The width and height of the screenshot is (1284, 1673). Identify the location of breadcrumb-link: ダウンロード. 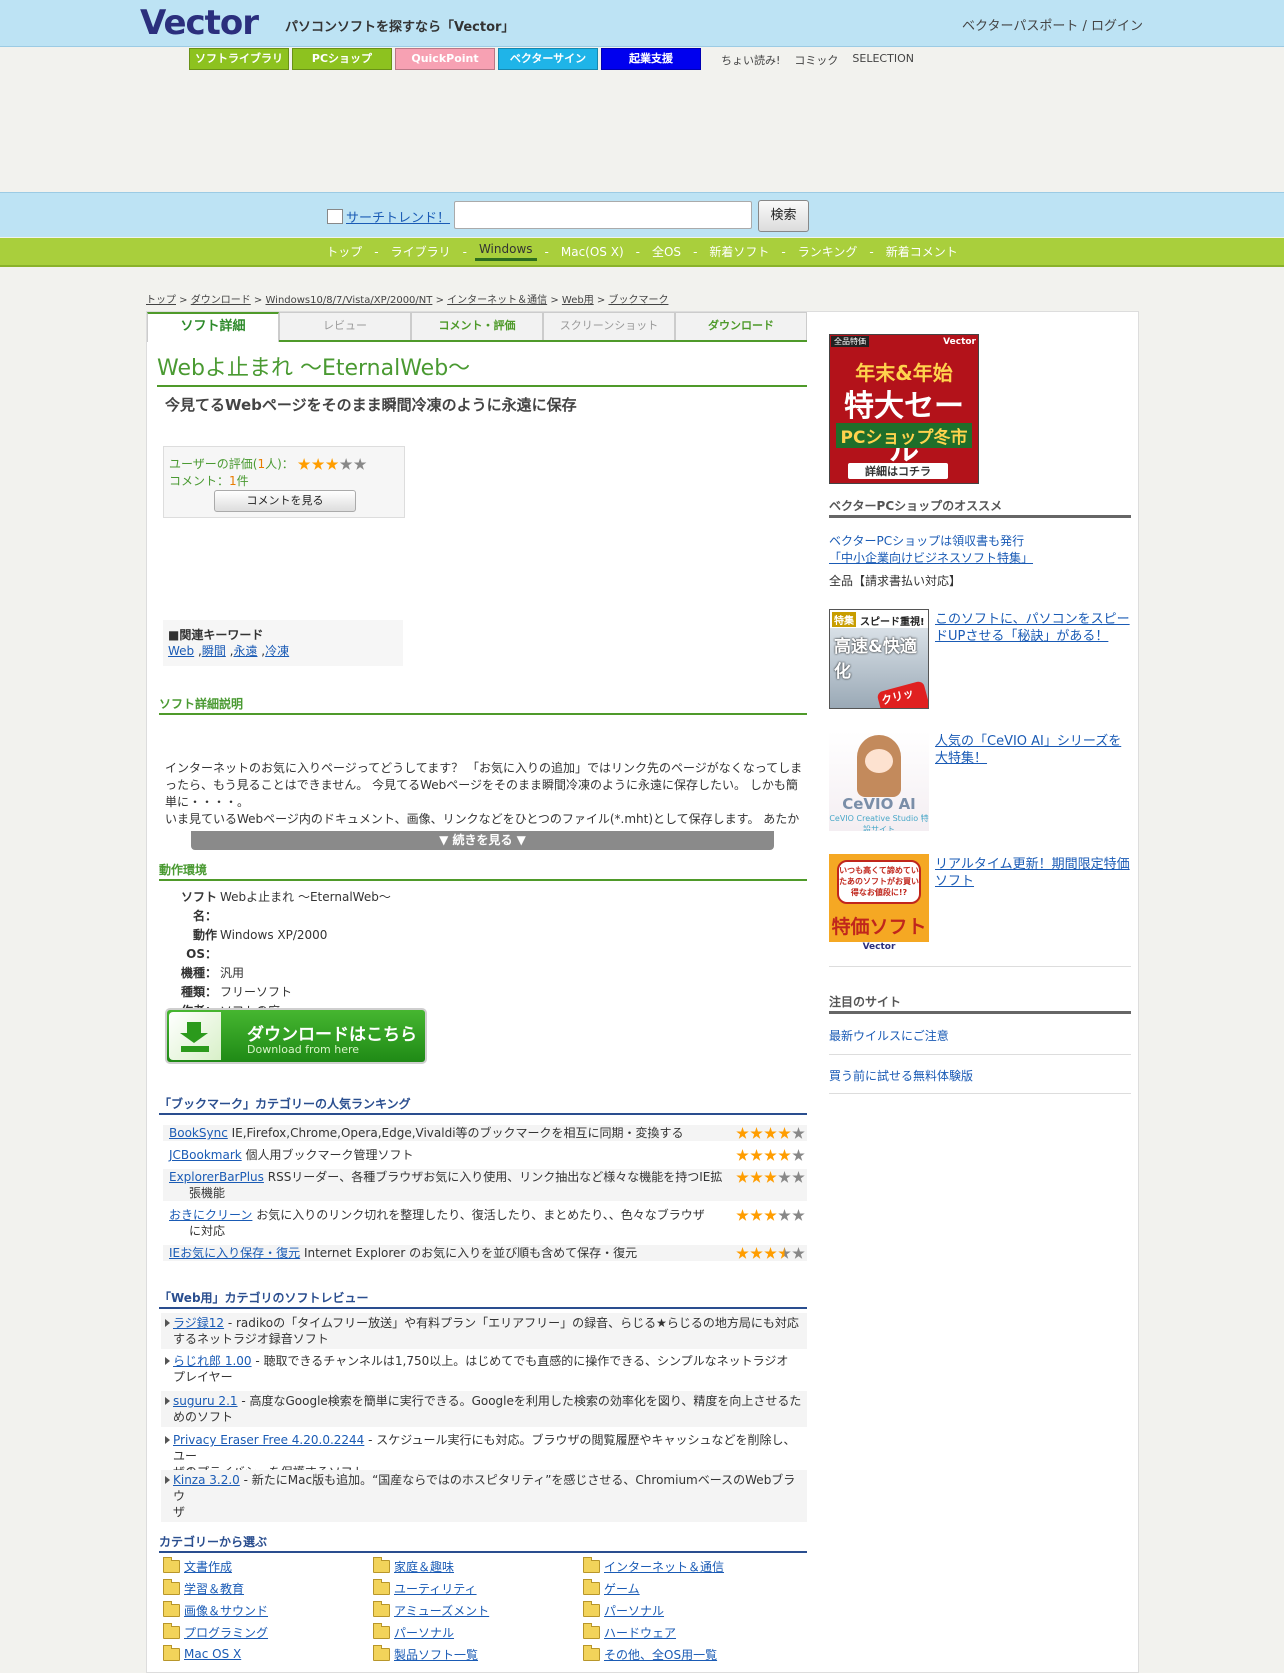
(221, 300).